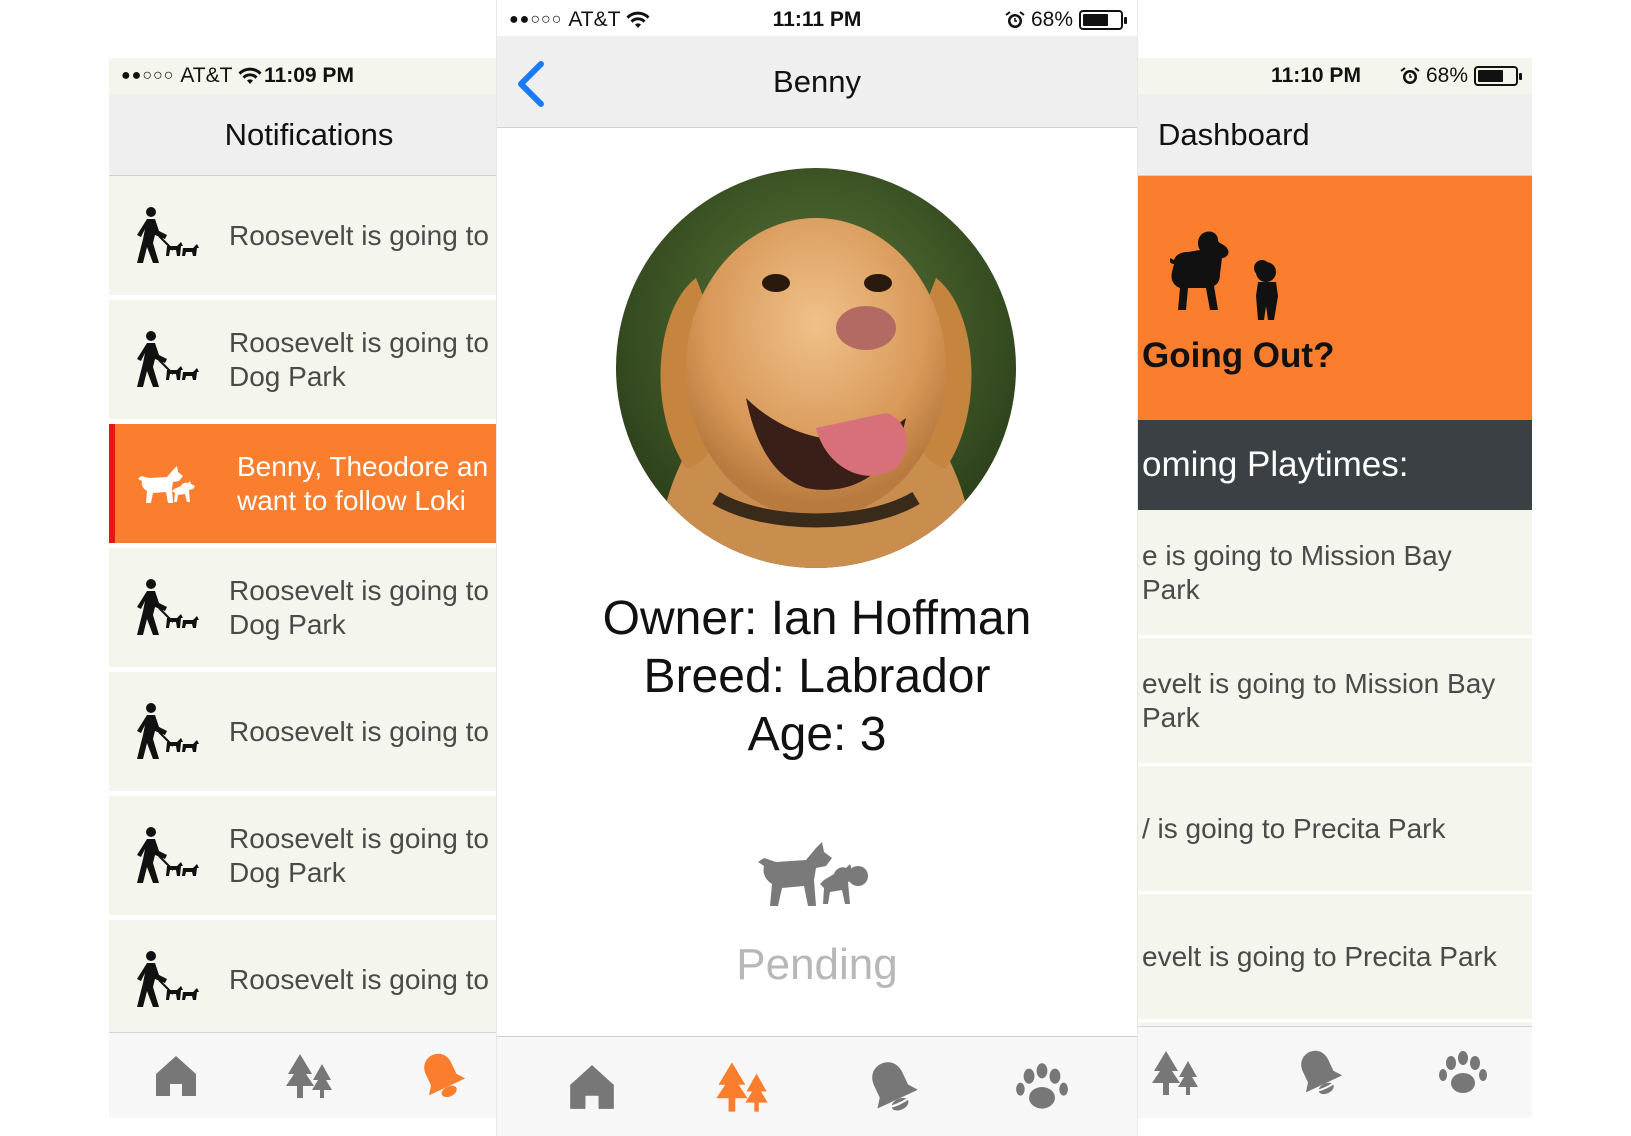  I want to click on labrador-image, so click(816, 368).